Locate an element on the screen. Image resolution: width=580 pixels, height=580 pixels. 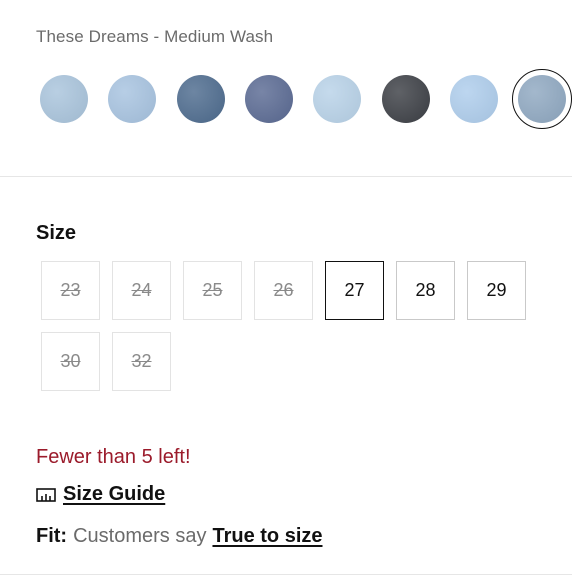
size-heading: Size is located at coordinates (56, 233).